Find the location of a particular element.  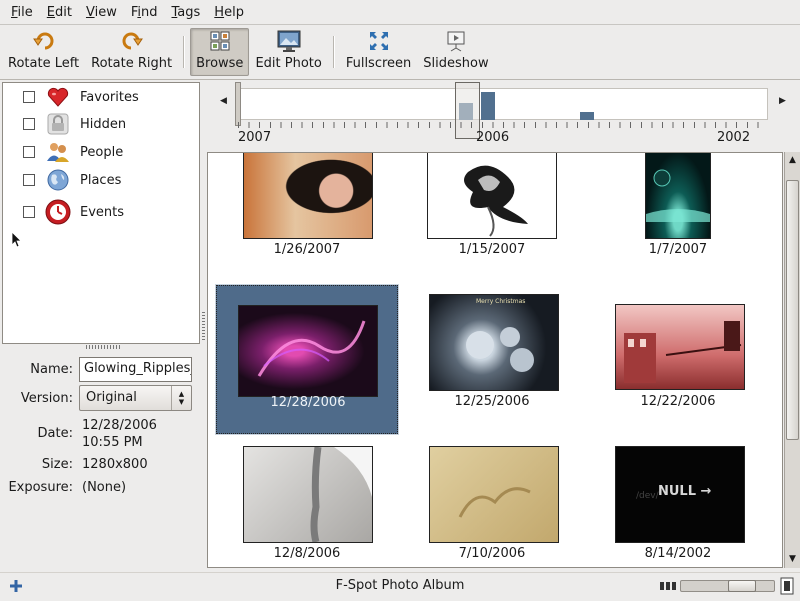

rotate-left-button: Rotate Left is located at coordinates (43, 52).